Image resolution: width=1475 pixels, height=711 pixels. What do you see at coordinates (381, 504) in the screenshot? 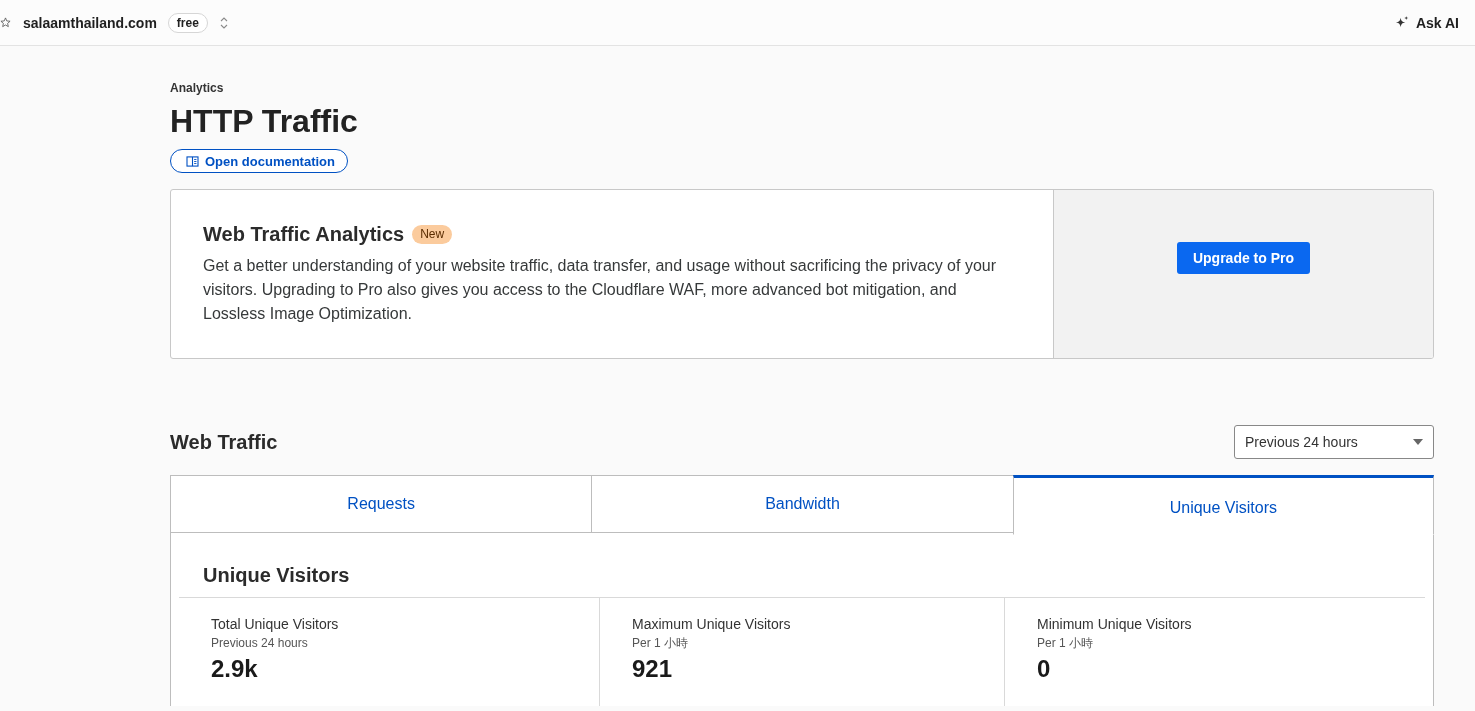
I see `tab: Requests` at bounding box center [381, 504].